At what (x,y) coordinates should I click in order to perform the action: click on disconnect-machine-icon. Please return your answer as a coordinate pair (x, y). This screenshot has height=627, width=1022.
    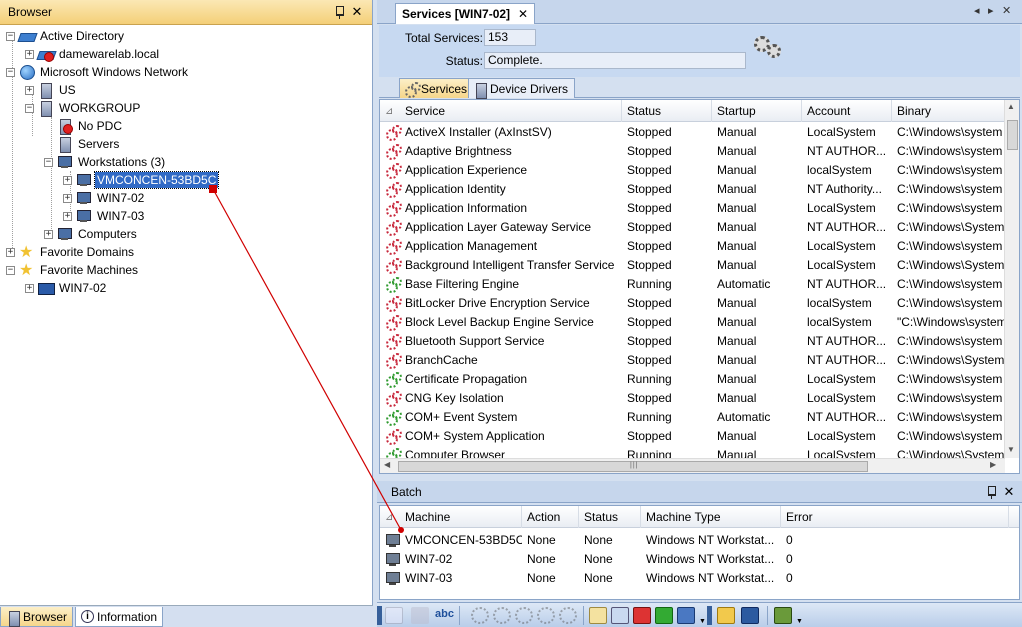
    Looking at the image, I should click on (686, 615).